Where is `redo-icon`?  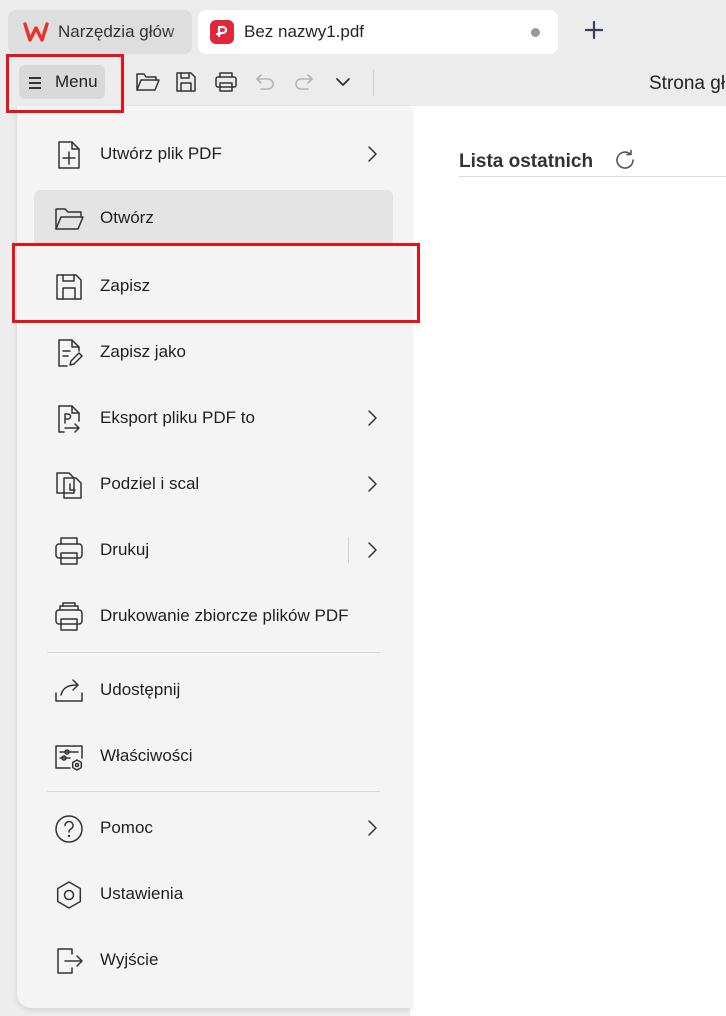
redo-icon is located at coordinates (304, 82).